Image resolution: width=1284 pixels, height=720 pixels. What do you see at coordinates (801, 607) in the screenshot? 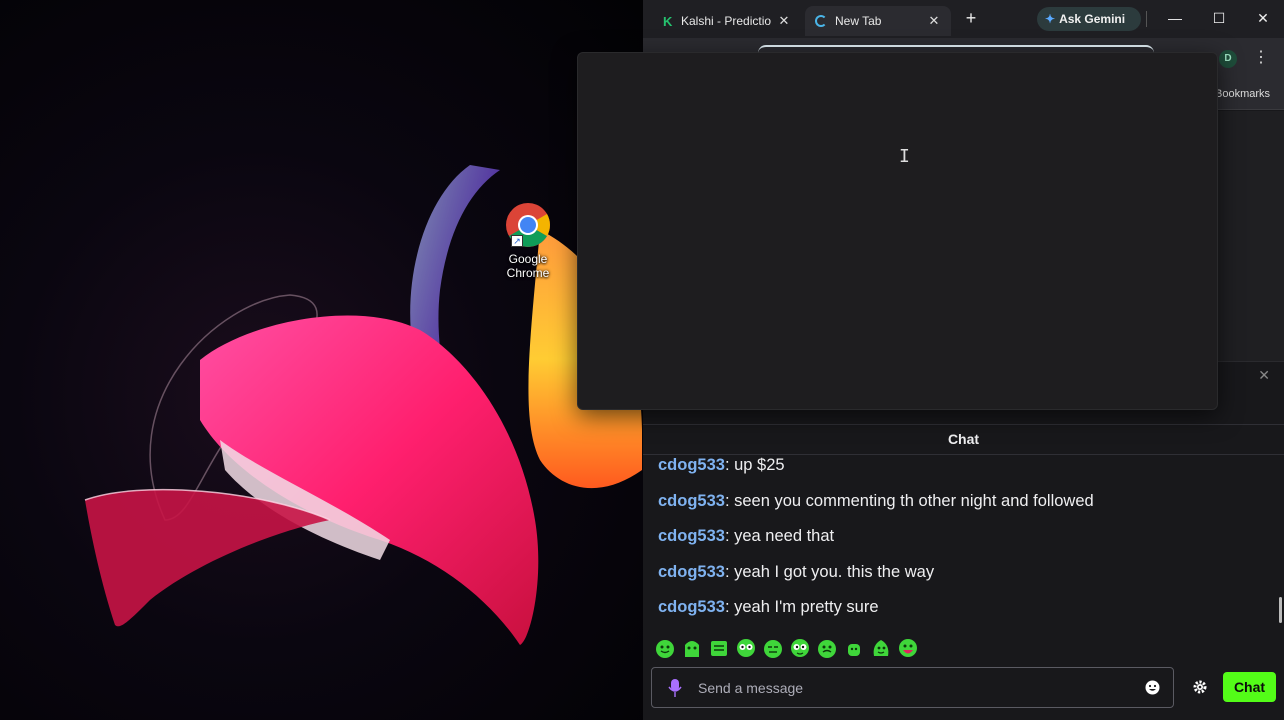
I see `chat-message-text: : yeah I'm pretty sure` at bounding box center [801, 607].